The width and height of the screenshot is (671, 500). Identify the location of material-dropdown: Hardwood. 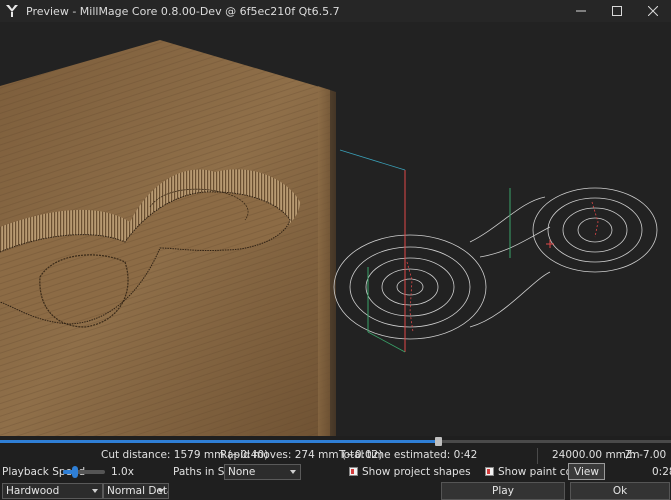
(52, 491).